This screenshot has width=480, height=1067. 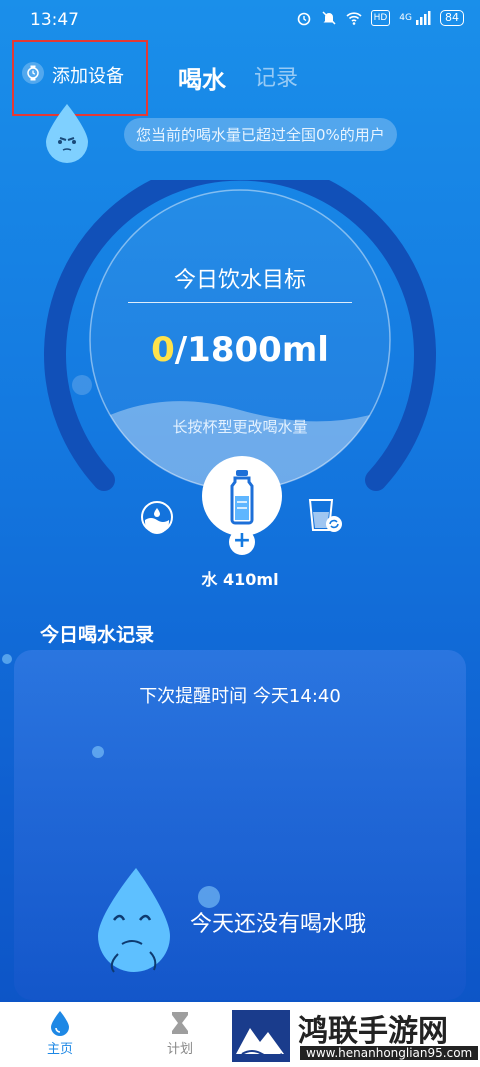 I want to click on change-cup-hint: 长按杯型更改喝水量, so click(x=240, y=427).